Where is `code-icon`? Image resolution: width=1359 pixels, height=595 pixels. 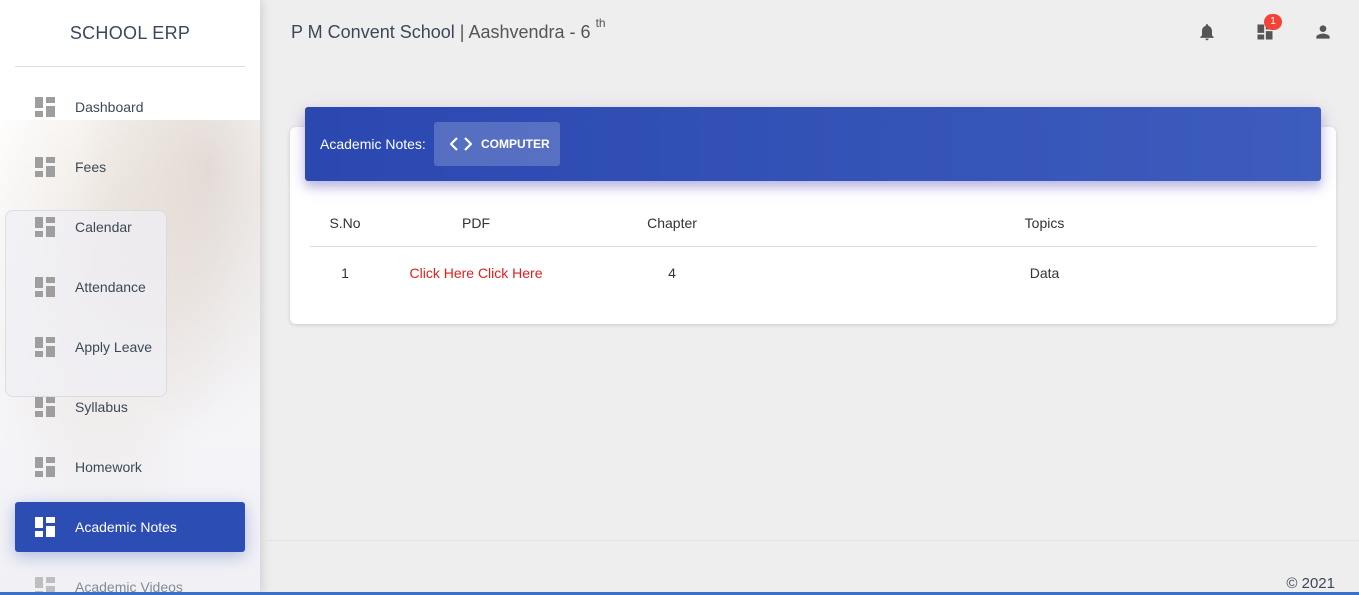
code-icon is located at coordinates (461, 144).